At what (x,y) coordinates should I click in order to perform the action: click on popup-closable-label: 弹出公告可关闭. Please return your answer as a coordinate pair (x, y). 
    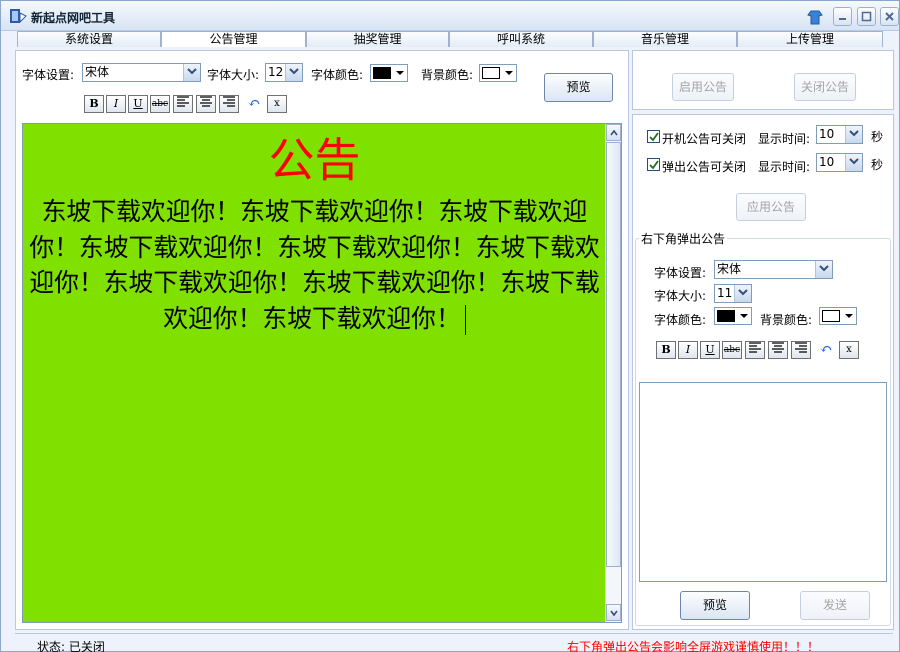
    Looking at the image, I should click on (704, 167).